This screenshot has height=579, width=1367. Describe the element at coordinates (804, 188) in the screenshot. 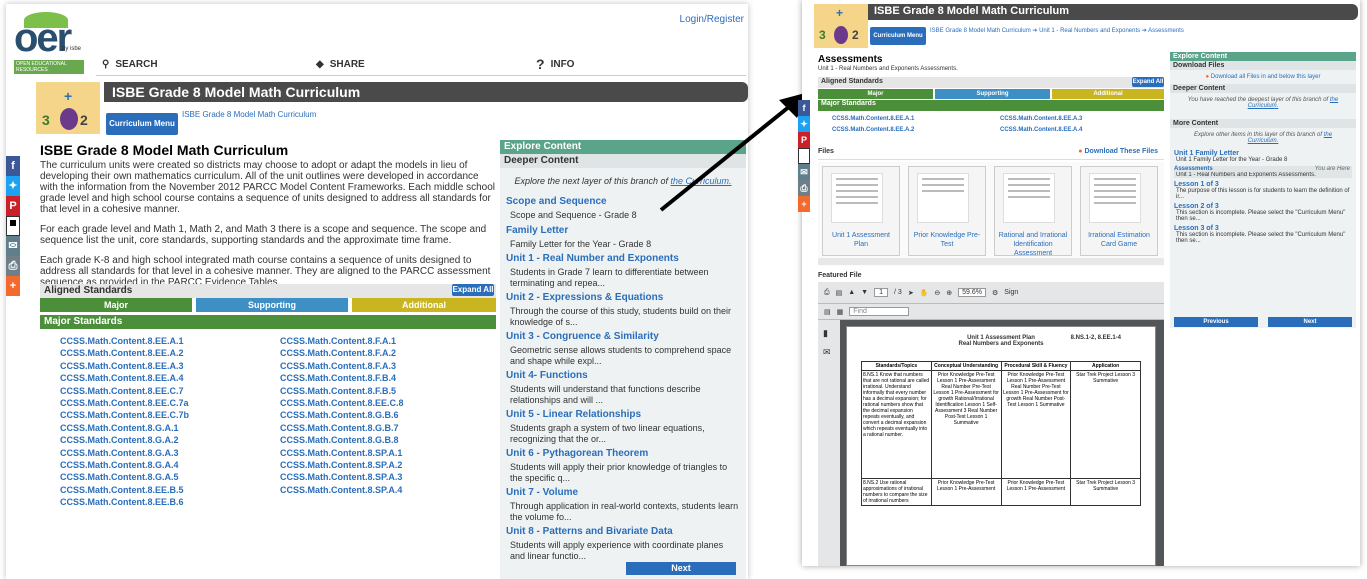

I see `print-icon-small: ⎙` at that location.